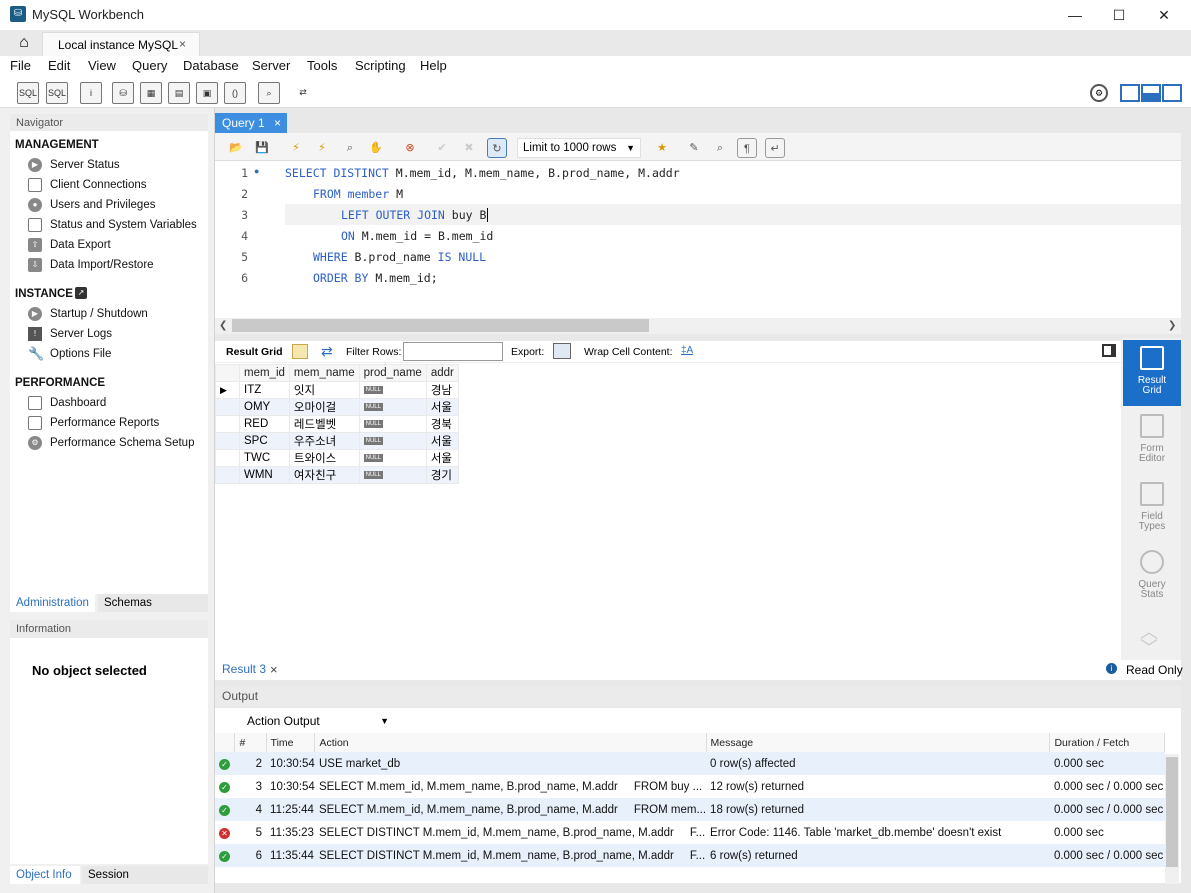 Image resolution: width=1191 pixels, height=893 pixels. I want to click on toggle-secondary-sidebar-icon, so click(1172, 93).